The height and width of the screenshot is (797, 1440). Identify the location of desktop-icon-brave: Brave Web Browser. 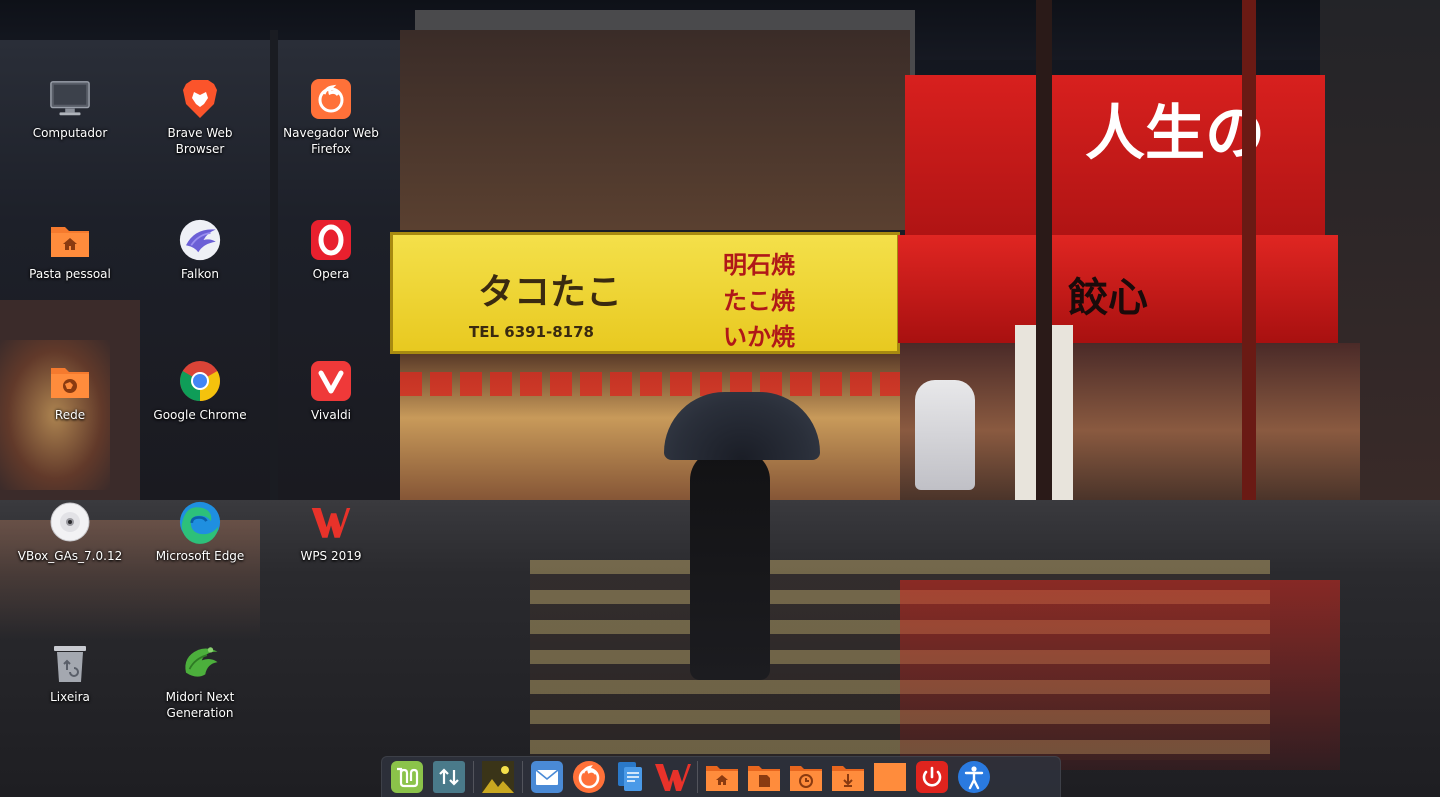
(200, 117).